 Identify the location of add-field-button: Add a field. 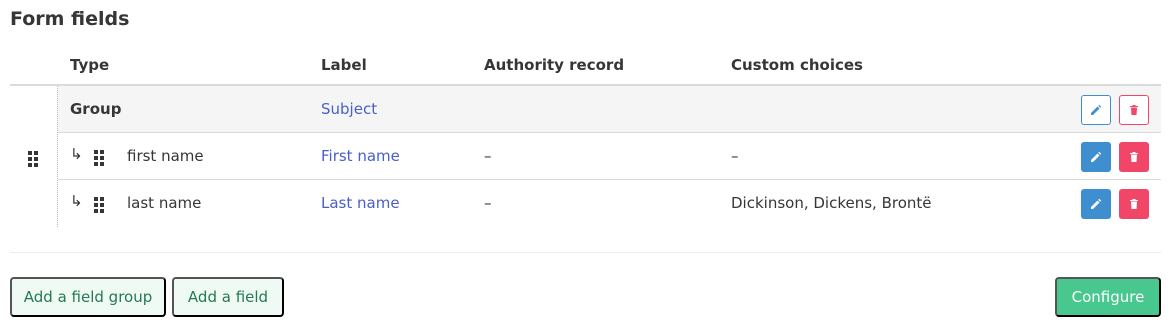
(228, 297).